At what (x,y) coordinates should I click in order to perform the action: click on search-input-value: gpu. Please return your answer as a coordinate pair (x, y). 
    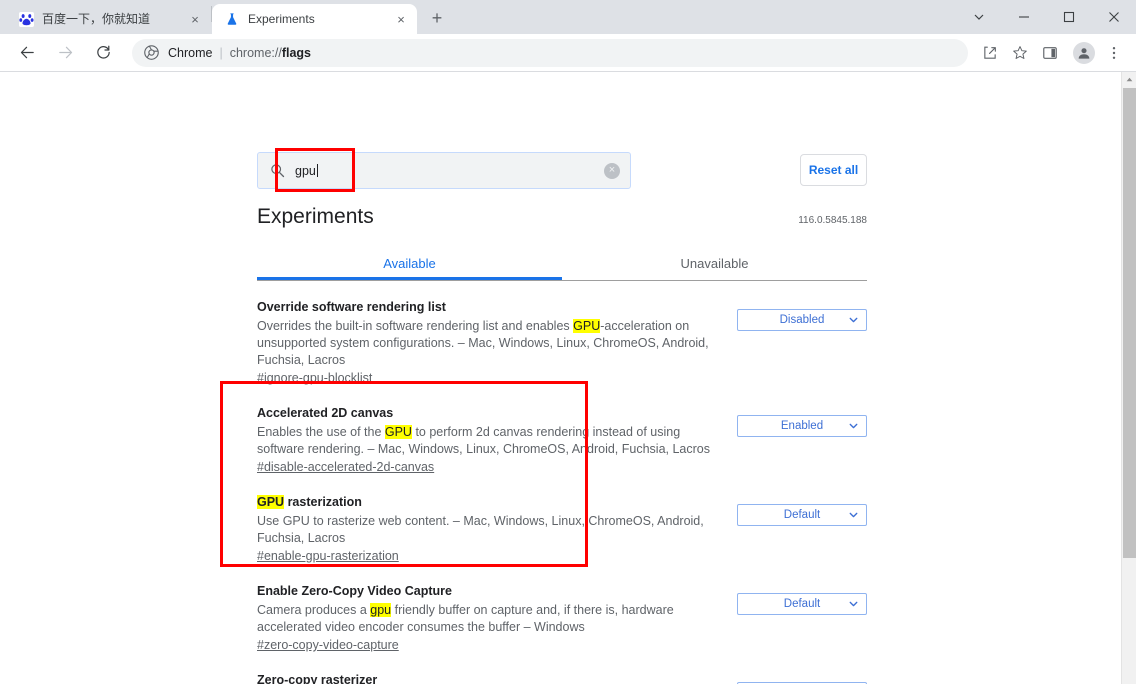
    Looking at the image, I should click on (305, 170).